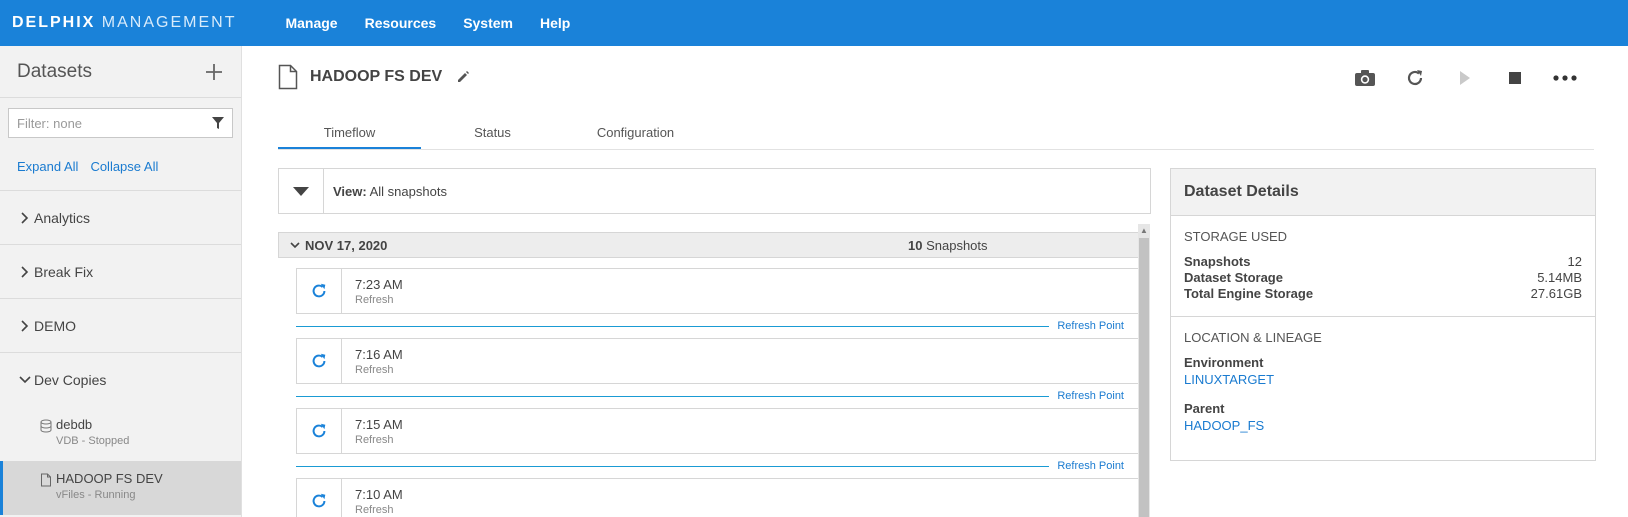 This screenshot has width=1628, height=517. What do you see at coordinates (120, 380) in the screenshot?
I see `group-dev-copies: Dev Copies` at bounding box center [120, 380].